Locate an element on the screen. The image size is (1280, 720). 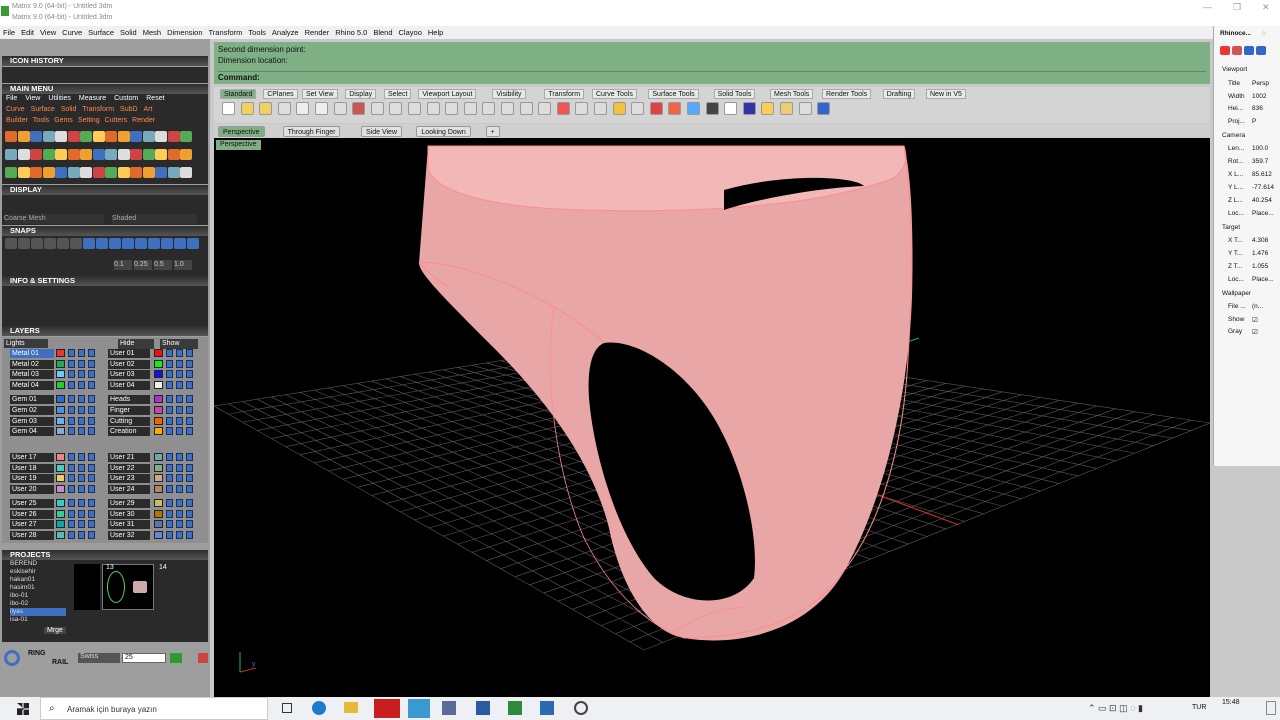
toolbar-tab: Standard is located at coordinates (238, 94).